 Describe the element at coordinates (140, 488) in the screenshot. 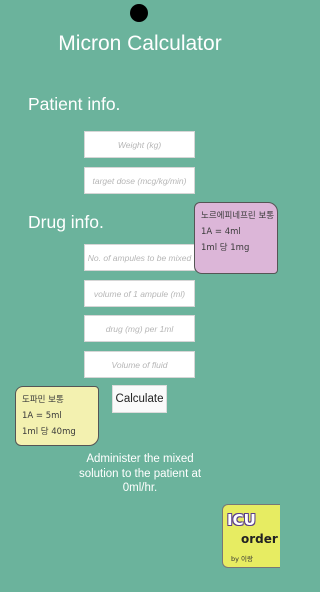

I see `result-line: 0ml/hr.` at that location.